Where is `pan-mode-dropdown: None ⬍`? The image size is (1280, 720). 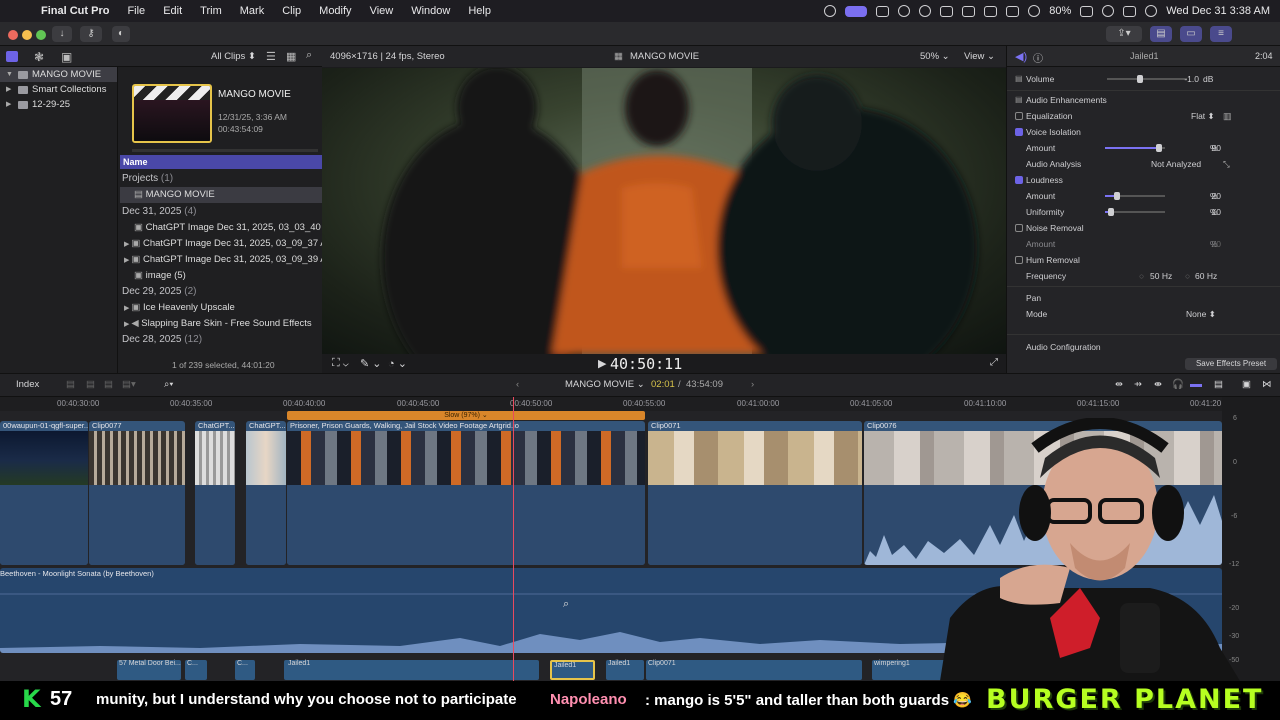 pan-mode-dropdown: None ⬍ is located at coordinates (1201, 314).